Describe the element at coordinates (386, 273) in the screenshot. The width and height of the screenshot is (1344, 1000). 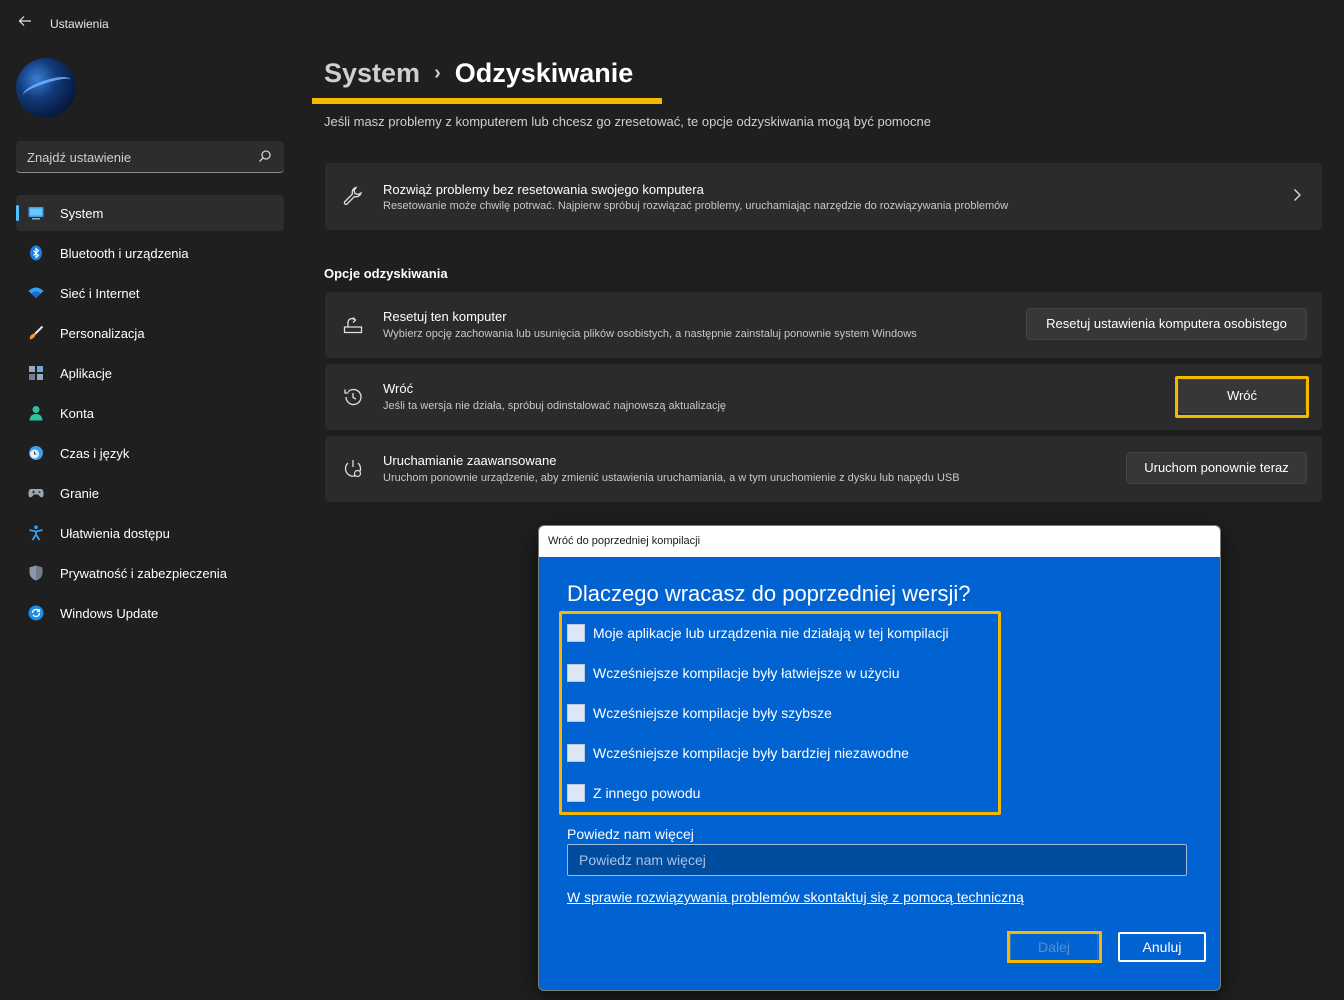
I see `recovery-options-heading: Opcje odzyskiwania` at that location.